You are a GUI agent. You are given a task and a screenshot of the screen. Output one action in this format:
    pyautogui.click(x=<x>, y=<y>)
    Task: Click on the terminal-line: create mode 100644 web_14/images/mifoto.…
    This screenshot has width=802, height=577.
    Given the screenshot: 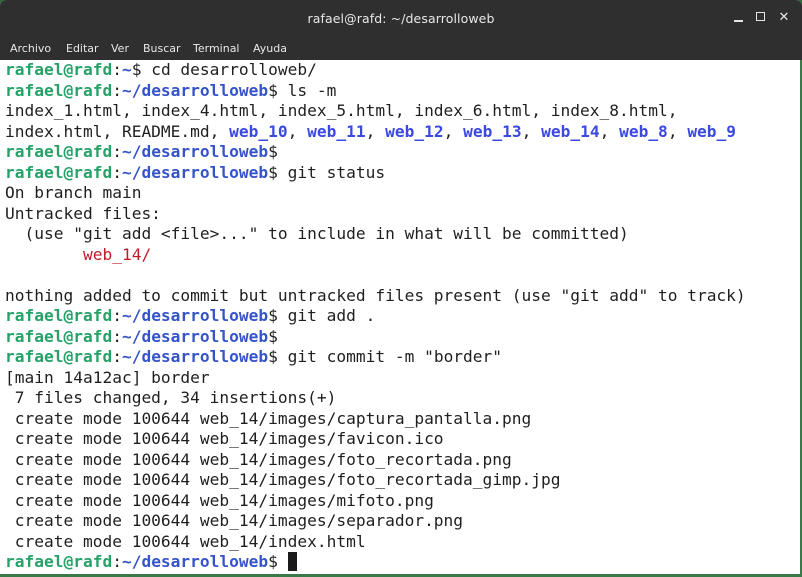 What is the action you would take?
    pyautogui.click(x=403, y=501)
    